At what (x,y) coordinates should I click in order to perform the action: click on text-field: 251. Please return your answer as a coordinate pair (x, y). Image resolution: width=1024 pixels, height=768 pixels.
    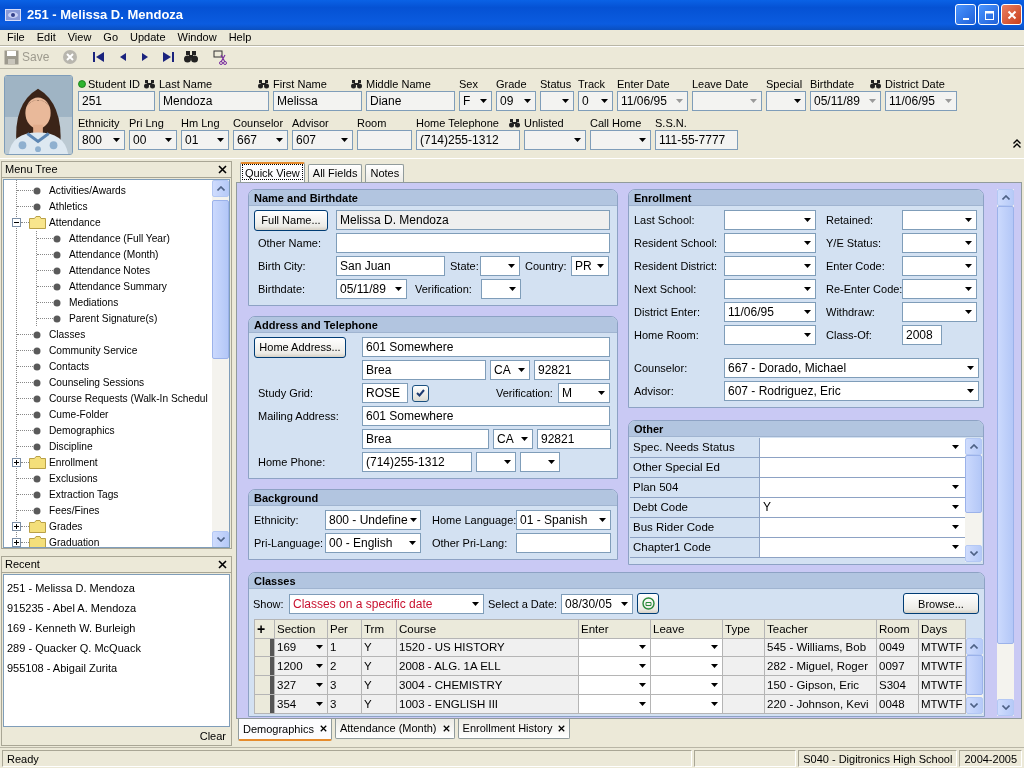
    Looking at the image, I should click on (116, 100).